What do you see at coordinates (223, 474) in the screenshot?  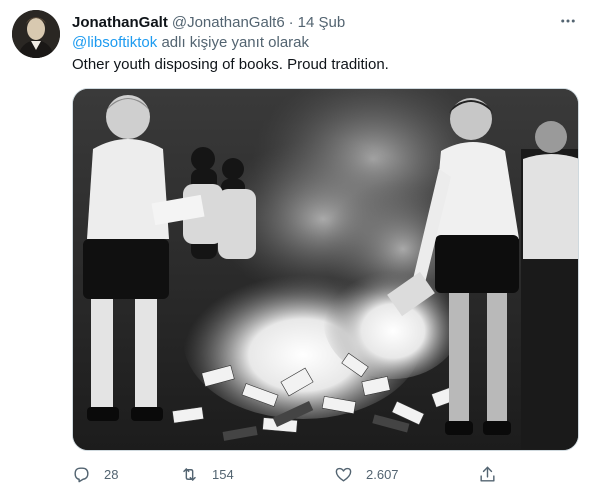 I see `retweet-count: 154` at bounding box center [223, 474].